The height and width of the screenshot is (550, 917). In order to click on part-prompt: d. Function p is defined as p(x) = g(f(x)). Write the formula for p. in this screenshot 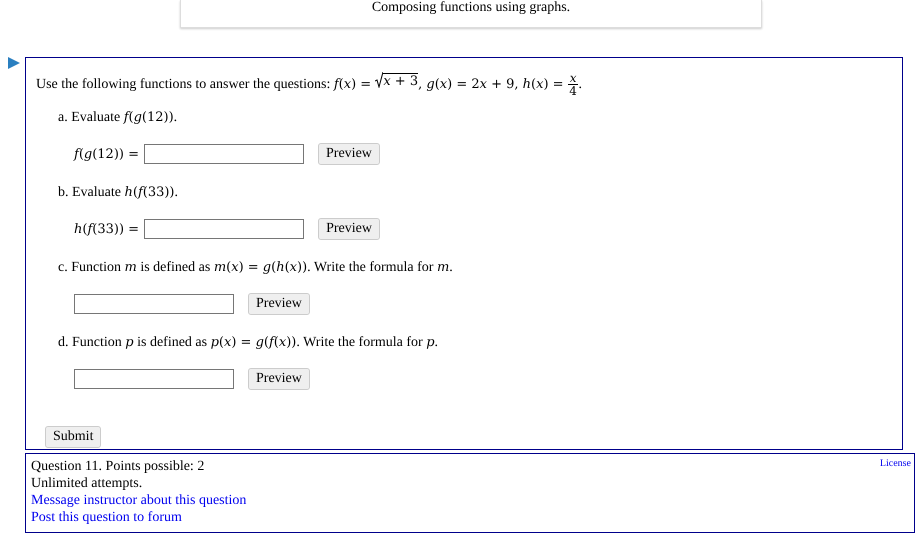, I will do `click(249, 343)`.